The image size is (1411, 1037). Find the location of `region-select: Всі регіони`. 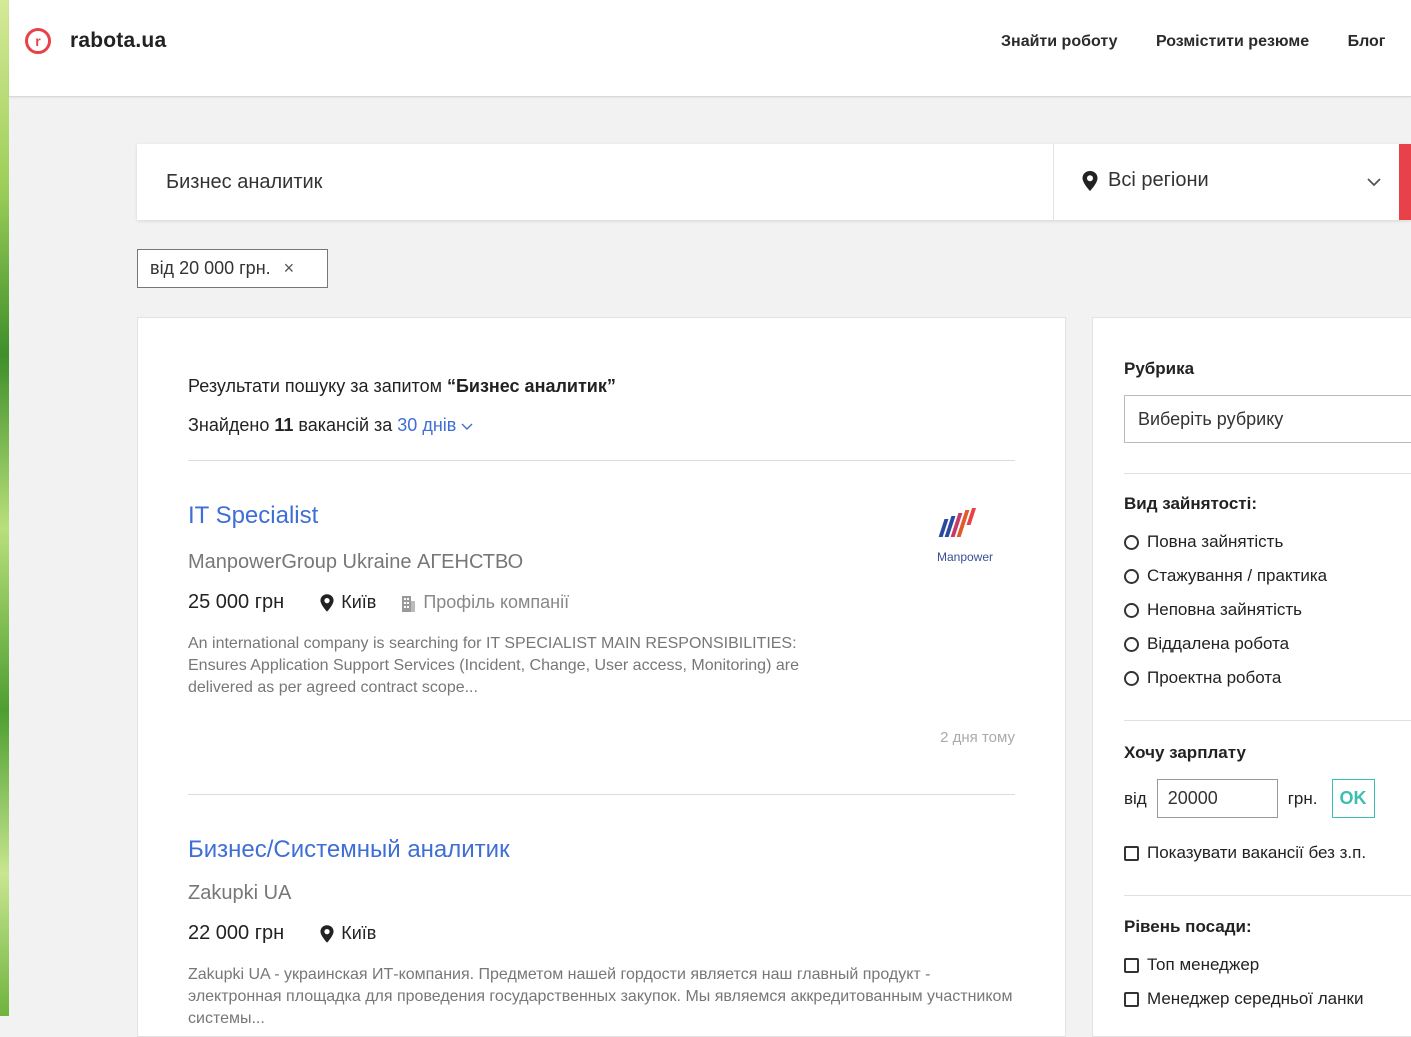

region-select: Всі регіони is located at coordinates (1145, 180).